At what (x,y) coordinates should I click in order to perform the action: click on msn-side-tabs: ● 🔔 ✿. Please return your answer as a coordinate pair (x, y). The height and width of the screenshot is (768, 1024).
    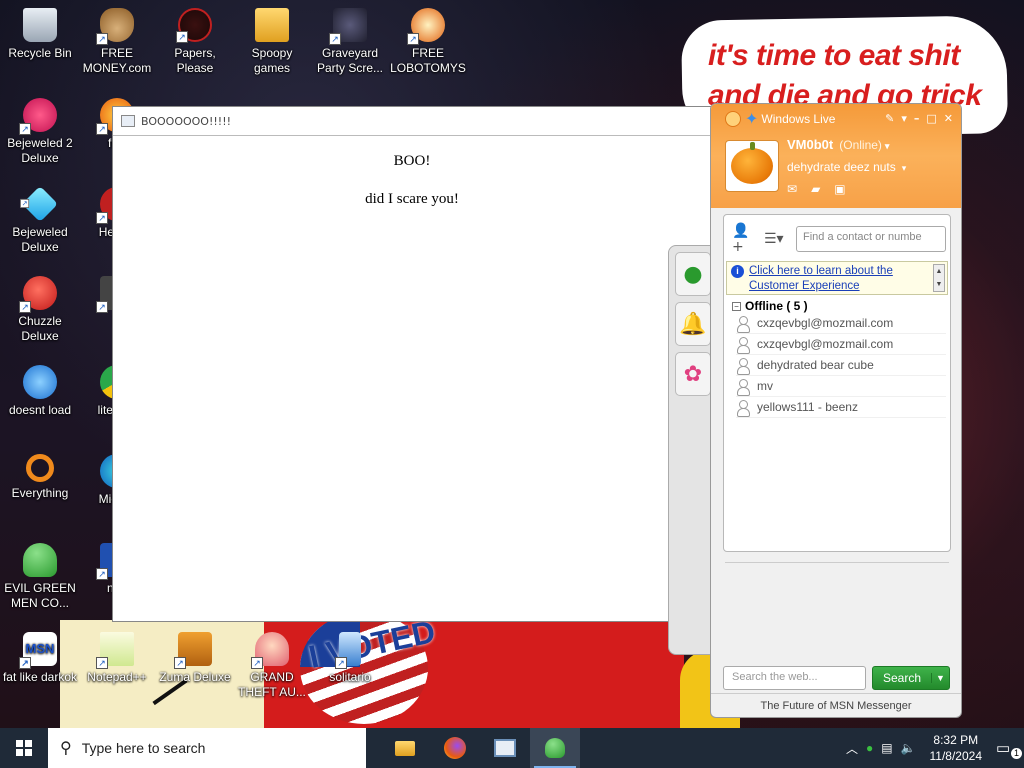
    Looking at the image, I should click on (691, 450).